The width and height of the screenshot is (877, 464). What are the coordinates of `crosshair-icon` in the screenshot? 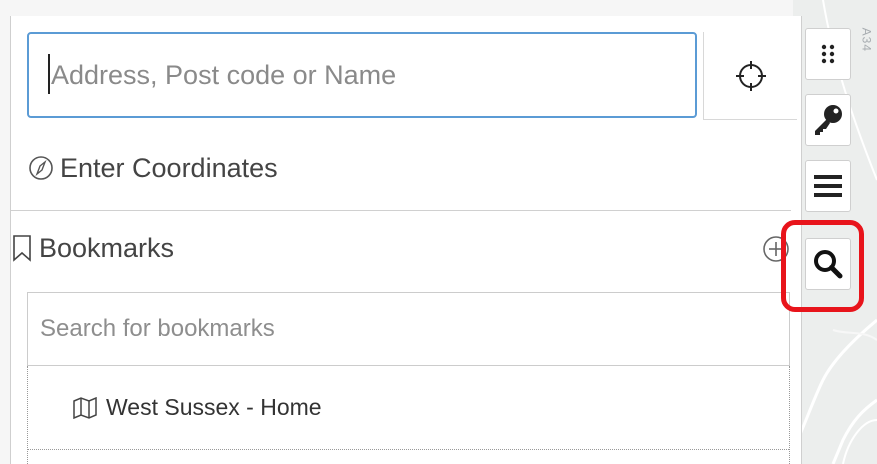 It's located at (750, 75).